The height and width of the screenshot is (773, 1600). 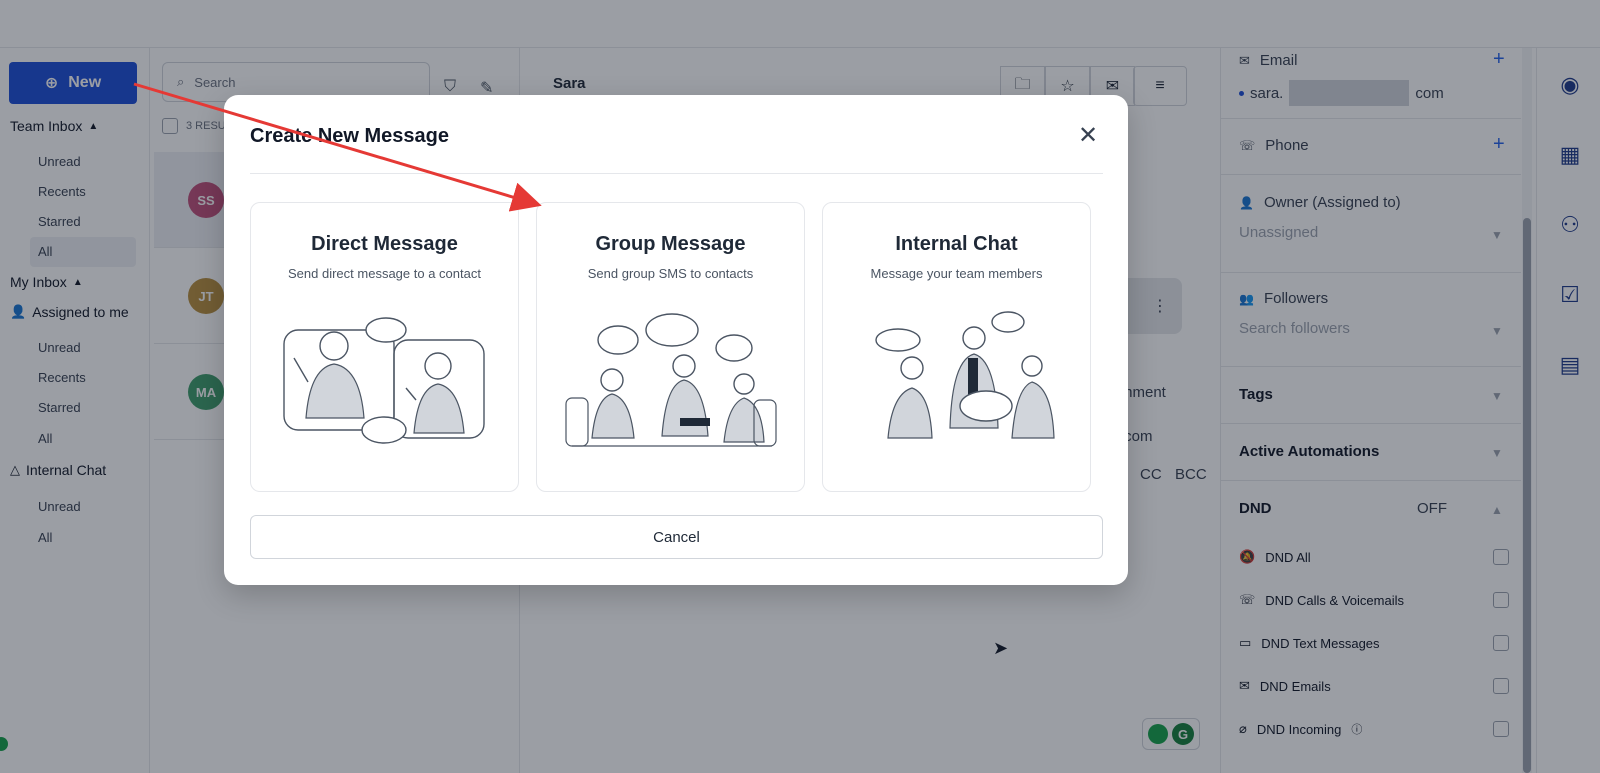 I want to click on internal-chat-card: Internal Chat Message your team members, so click(x=956, y=347).